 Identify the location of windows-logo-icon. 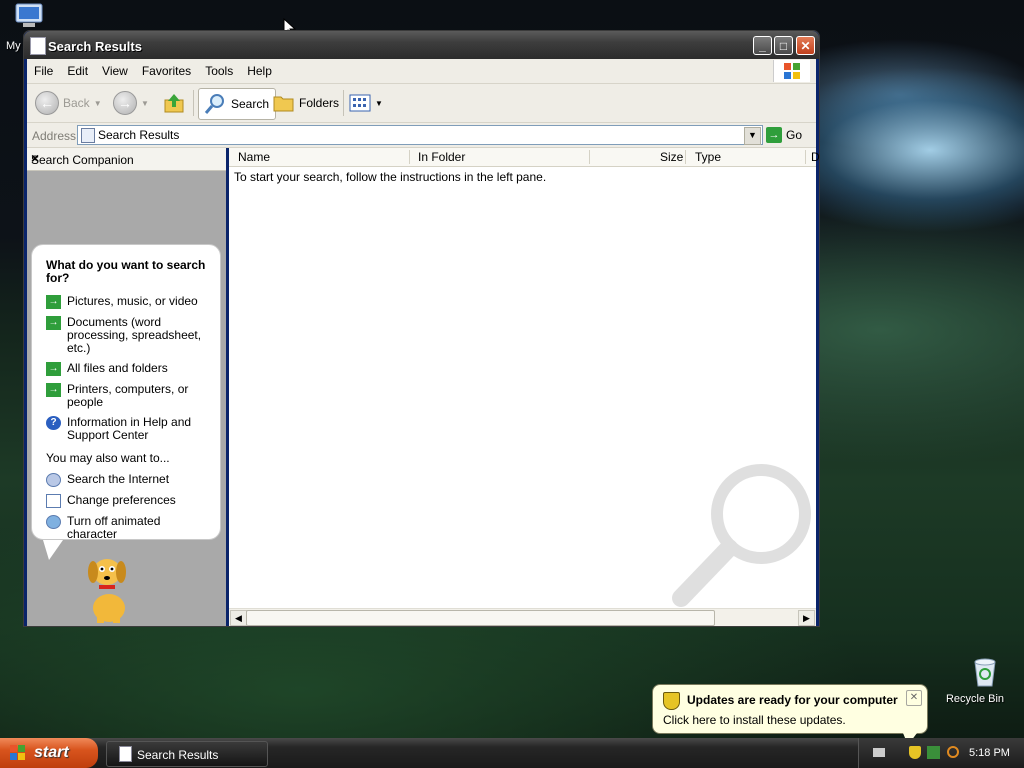
(791, 71).